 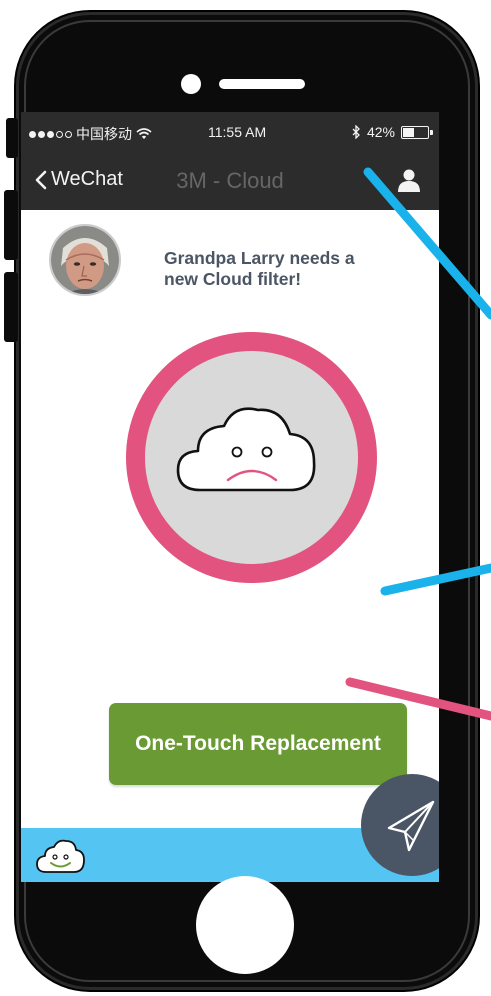 What do you see at coordinates (104, 134) in the screenshot?
I see `carrier-name: 中国移动` at bounding box center [104, 134].